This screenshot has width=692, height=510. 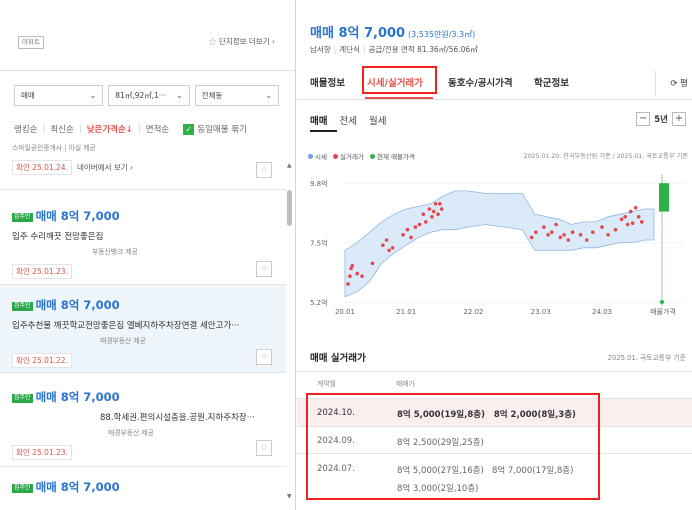 What do you see at coordinates (105, 167) in the screenshot?
I see `naver-link: 네이버에서 보기 ›` at bounding box center [105, 167].